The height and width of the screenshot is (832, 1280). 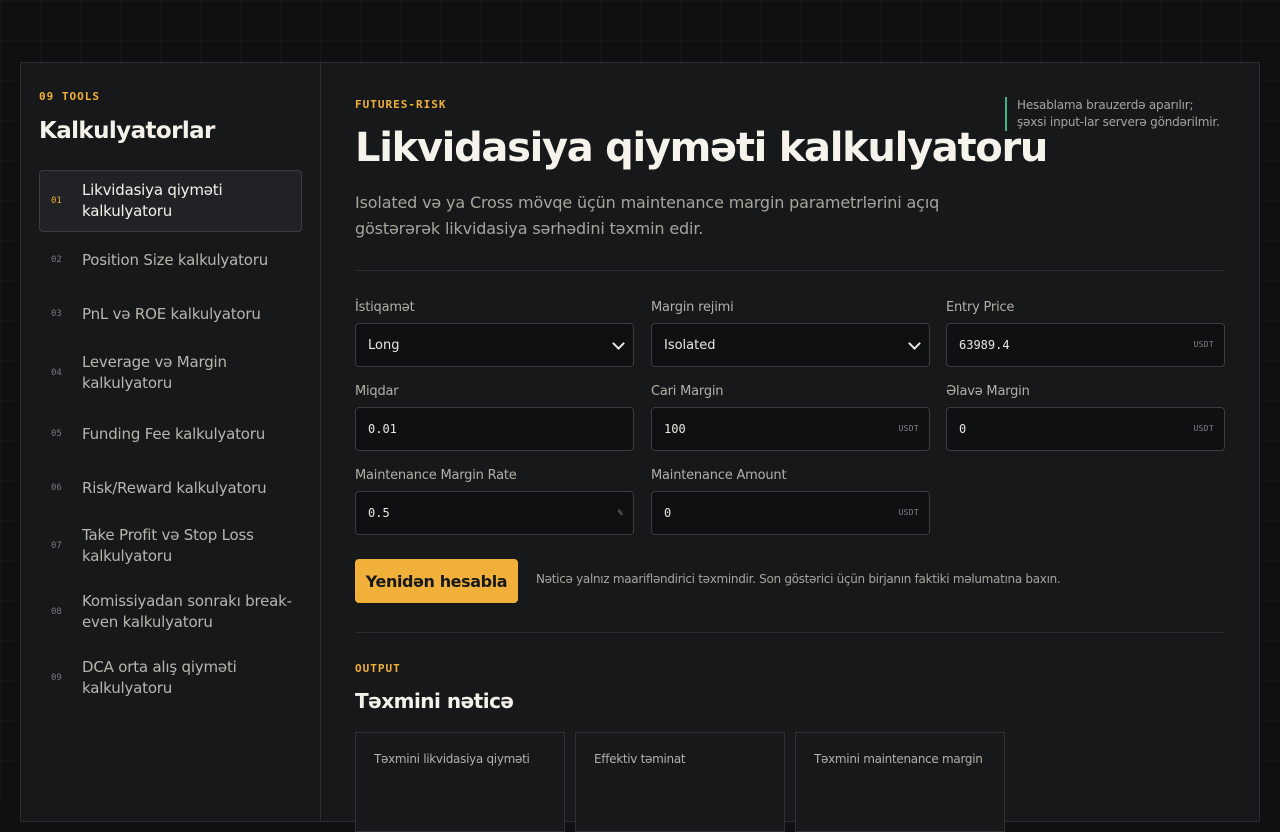 I want to click on nav-item-label: Position Size kalkulyatoru, so click(x=175, y=259).